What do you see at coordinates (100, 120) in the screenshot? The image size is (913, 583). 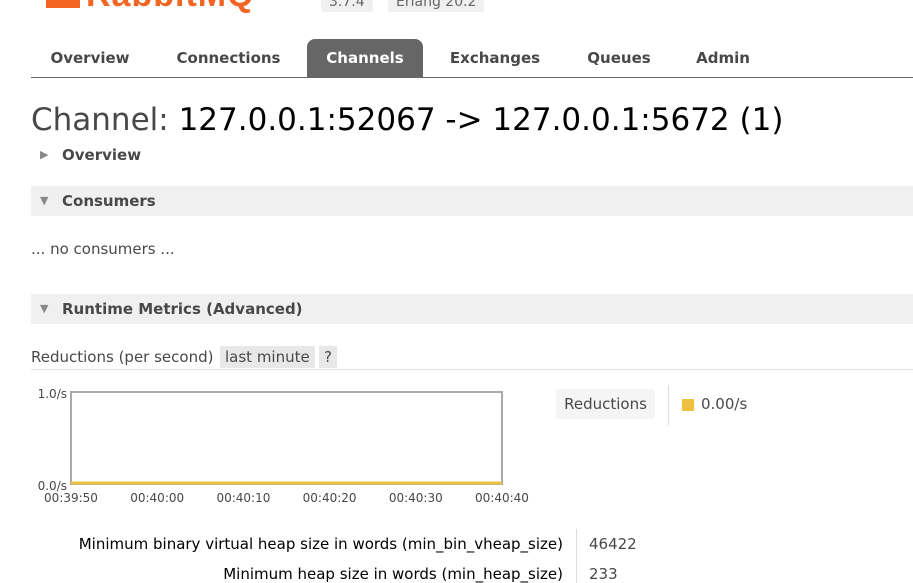 I see `page-title-prefix: Channel:` at bounding box center [100, 120].